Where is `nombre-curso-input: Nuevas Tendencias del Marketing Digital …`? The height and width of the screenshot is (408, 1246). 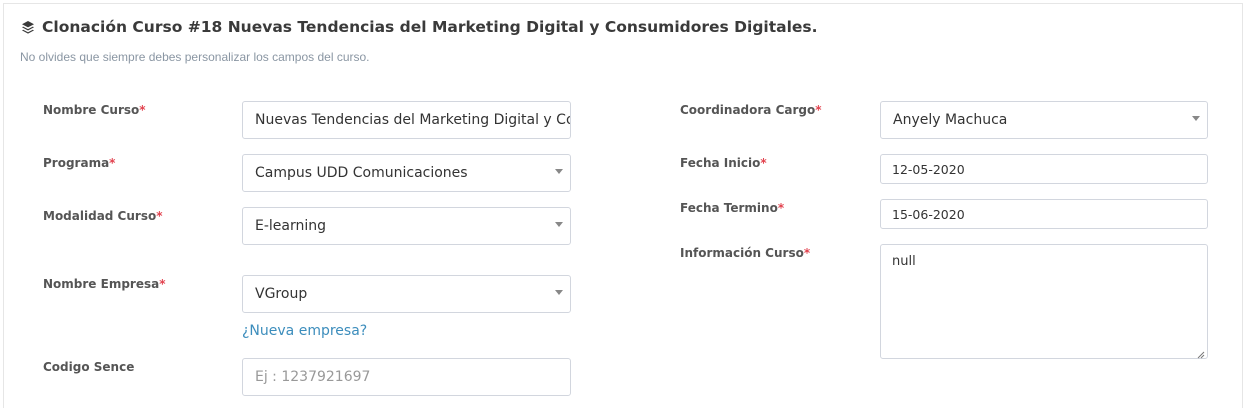 nombre-curso-input: Nuevas Tendencias del Marketing Digital … is located at coordinates (406, 120).